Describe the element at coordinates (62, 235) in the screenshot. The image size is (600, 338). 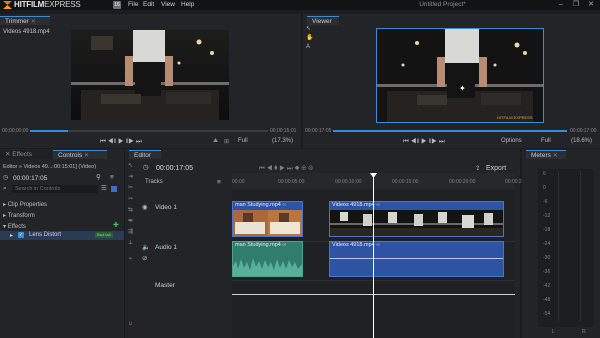
I see `effect-row-lens-distort: ▸ ✓ Lens Distort Bad tab` at that location.